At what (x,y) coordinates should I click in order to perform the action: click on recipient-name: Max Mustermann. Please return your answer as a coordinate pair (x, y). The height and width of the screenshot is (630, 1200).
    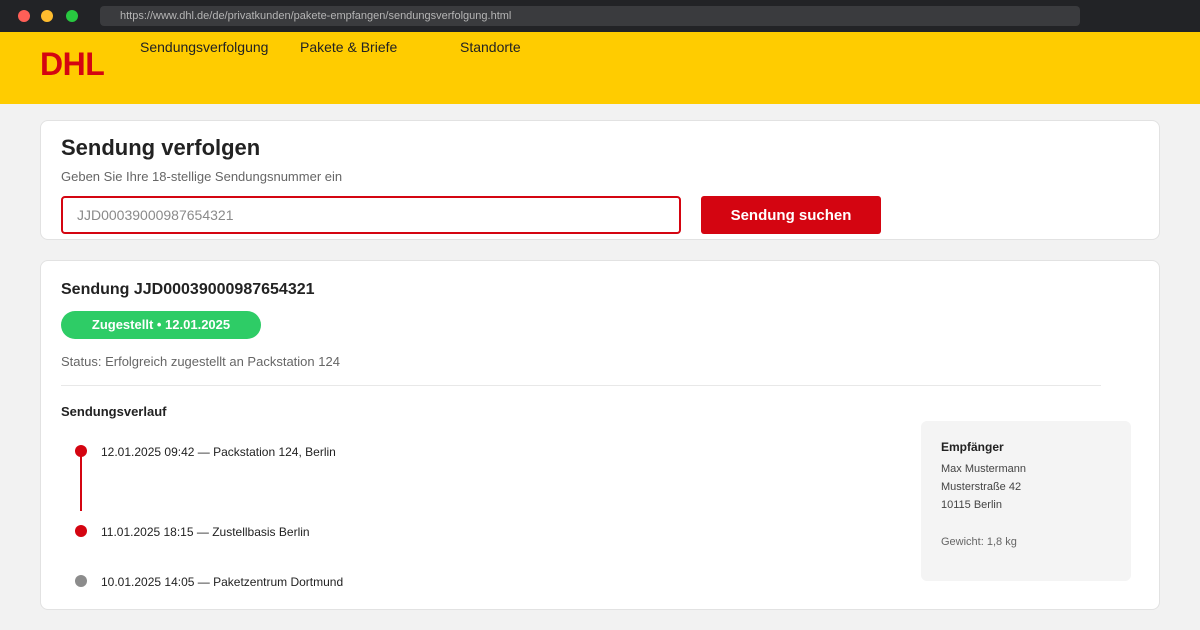
    Looking at the image, I should click on (983, 469).